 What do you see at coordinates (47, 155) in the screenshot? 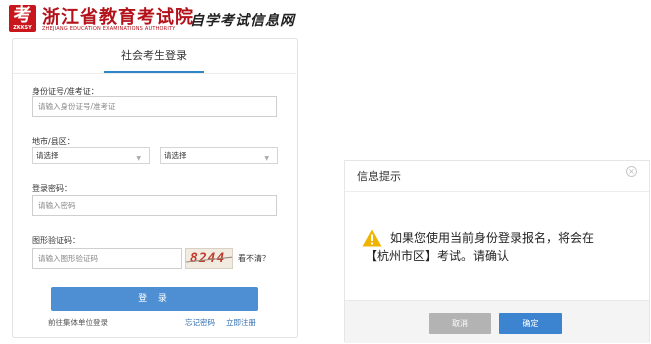
I see `city-select-value: 请选择` at bounding box center [47, 155].